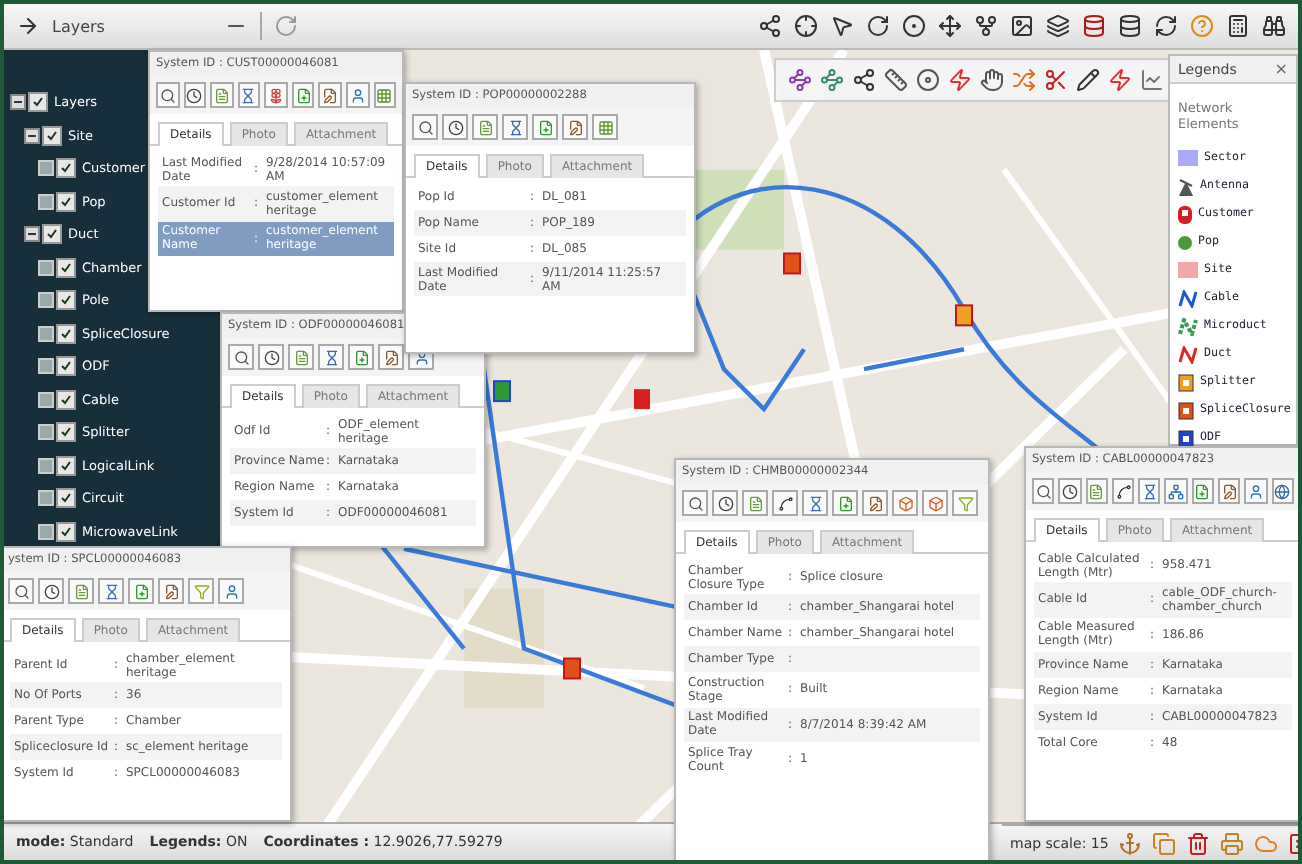 This screenshot has width=1302, height=864. I want to click on panel-title: Layers, so click(79, 26).